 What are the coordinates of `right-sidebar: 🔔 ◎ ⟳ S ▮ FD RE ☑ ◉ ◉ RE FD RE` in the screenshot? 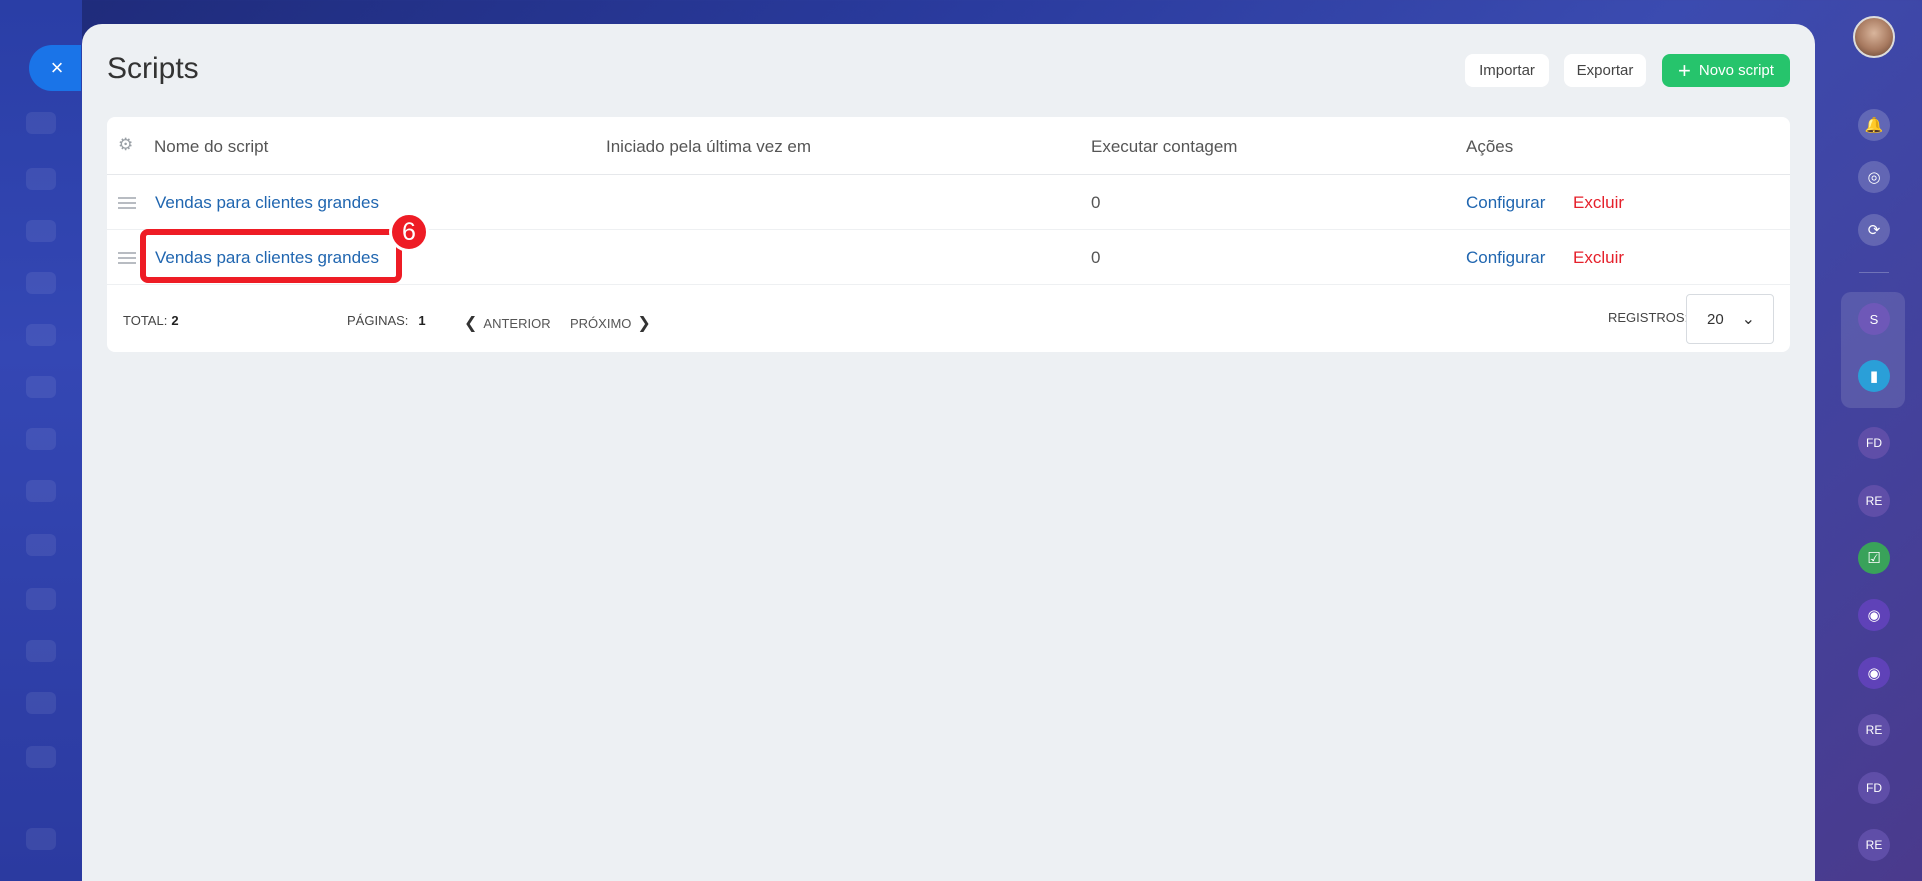 It's located at (1868, 440).